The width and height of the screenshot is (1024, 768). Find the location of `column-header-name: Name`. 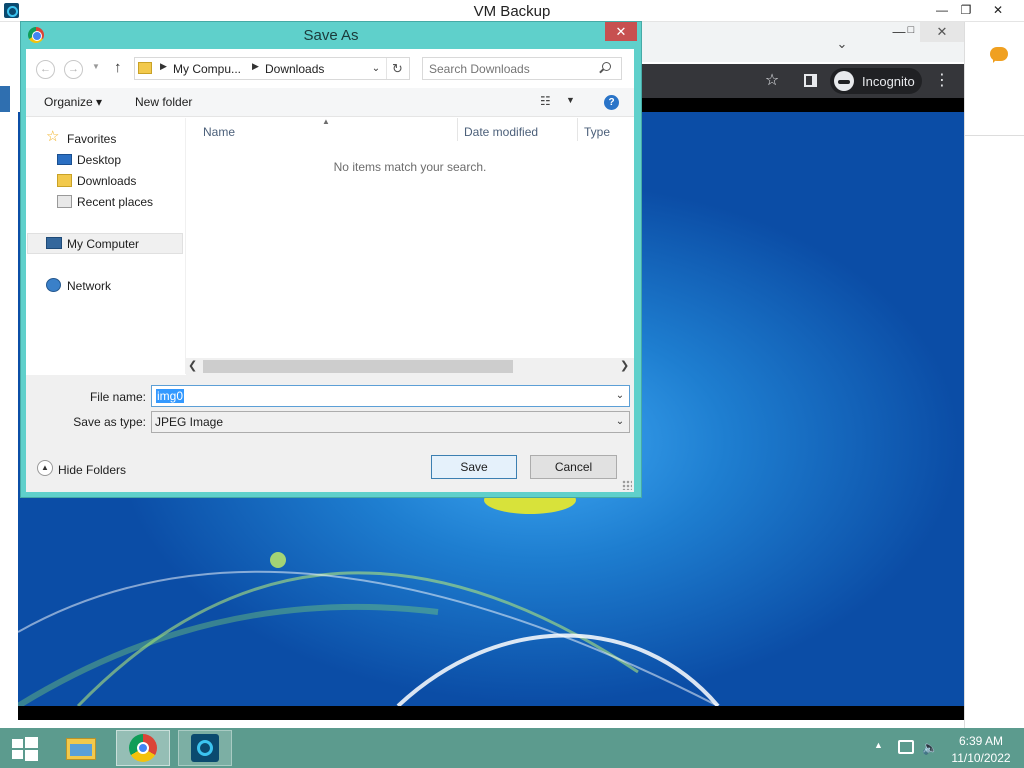

column-header-name: Name is located at coordinates (219, 132).